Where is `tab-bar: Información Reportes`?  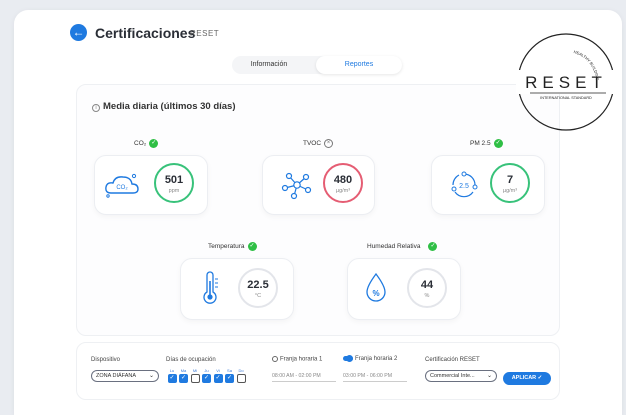
tab-bar: Información Reportes is located at coordinates (317, 65).